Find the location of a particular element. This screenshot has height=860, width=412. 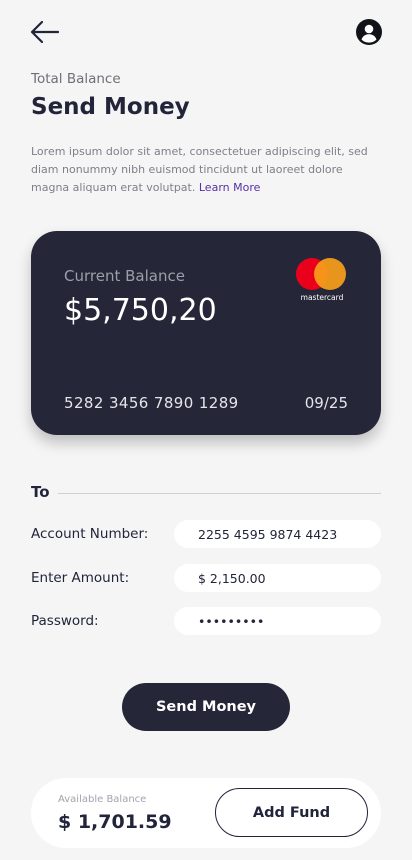

profile-button is located at coordinates (369, 32).